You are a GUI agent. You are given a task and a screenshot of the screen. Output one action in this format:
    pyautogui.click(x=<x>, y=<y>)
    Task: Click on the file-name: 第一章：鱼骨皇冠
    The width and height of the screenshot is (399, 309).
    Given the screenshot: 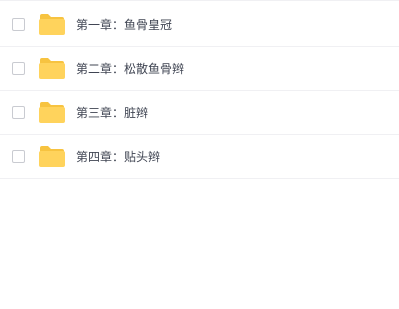 What is the action you would take?
    pyautogui.click(x=124, y=24)
    